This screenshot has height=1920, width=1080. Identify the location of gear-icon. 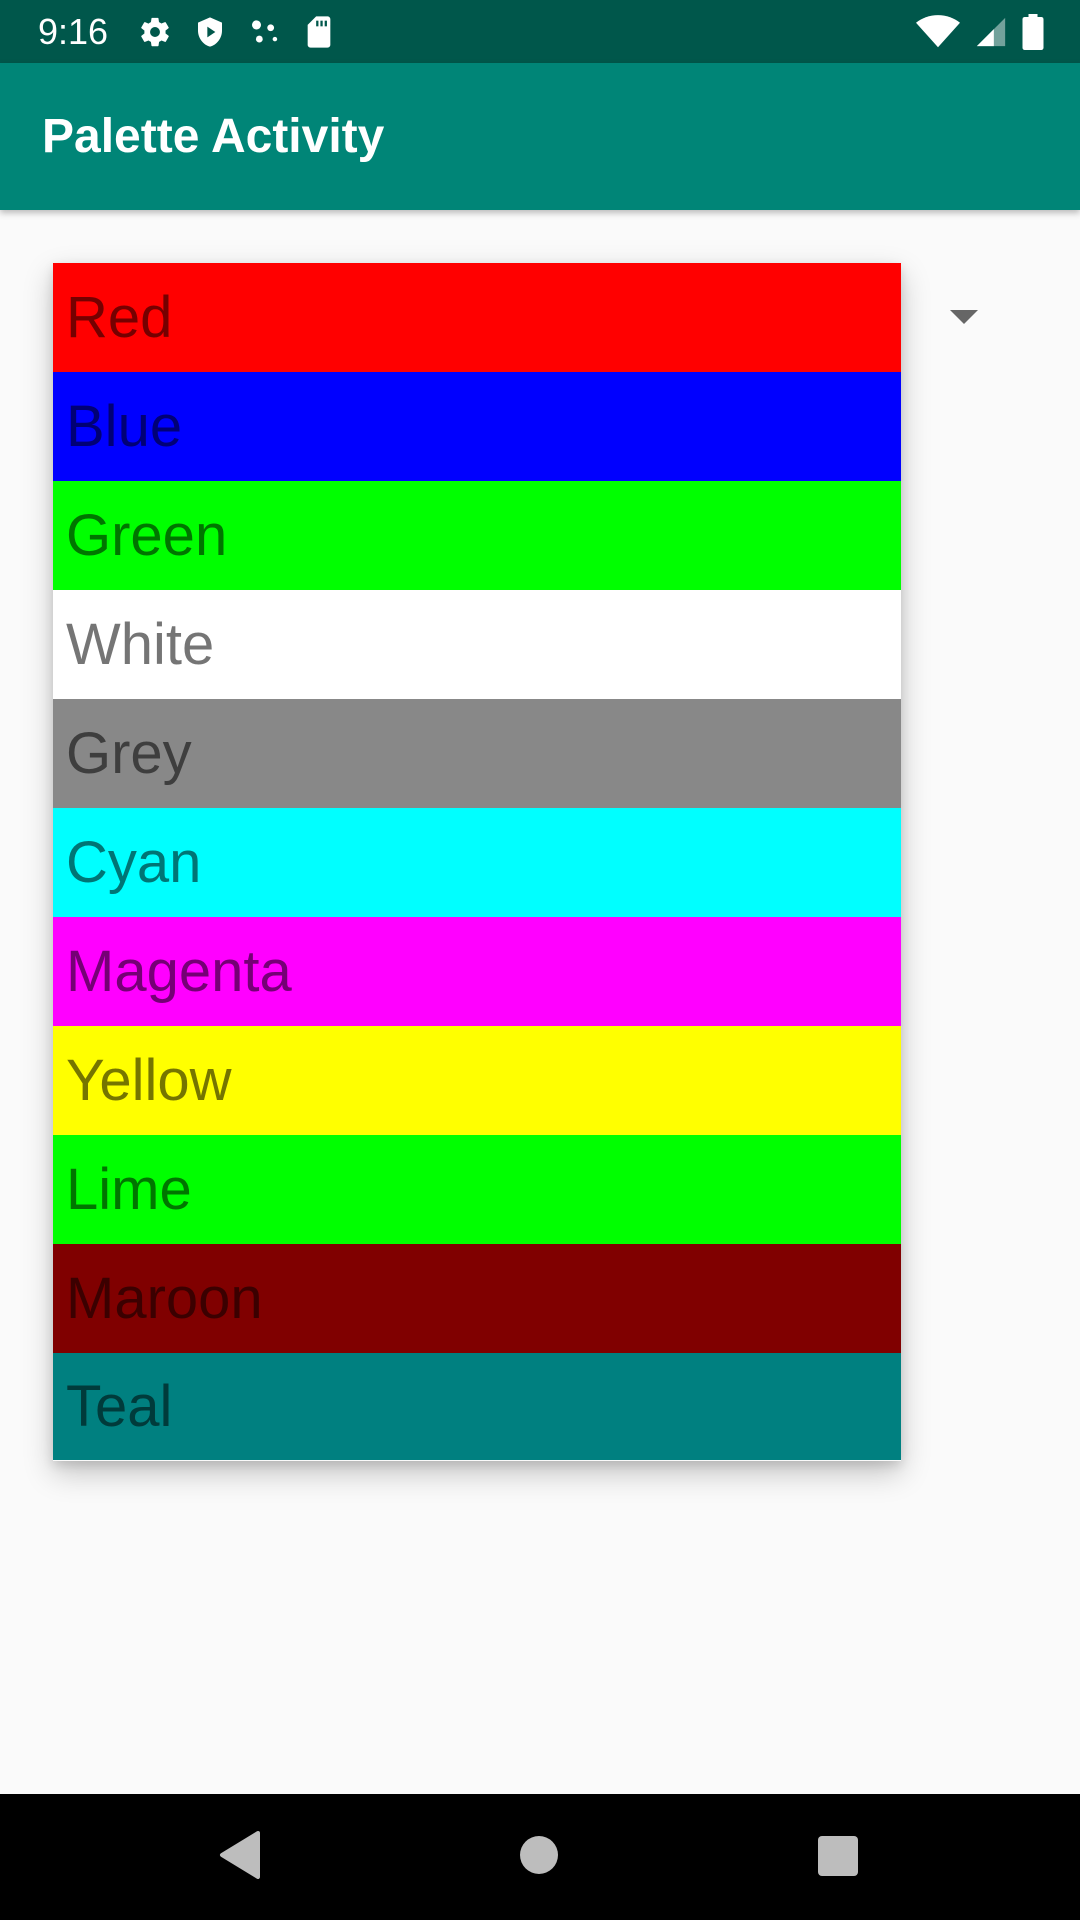
(155, 32).